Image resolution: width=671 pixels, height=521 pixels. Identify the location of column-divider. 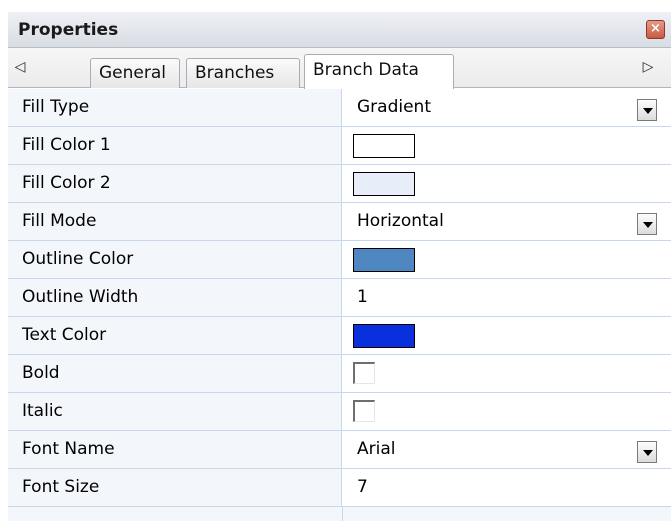
(342, 514).